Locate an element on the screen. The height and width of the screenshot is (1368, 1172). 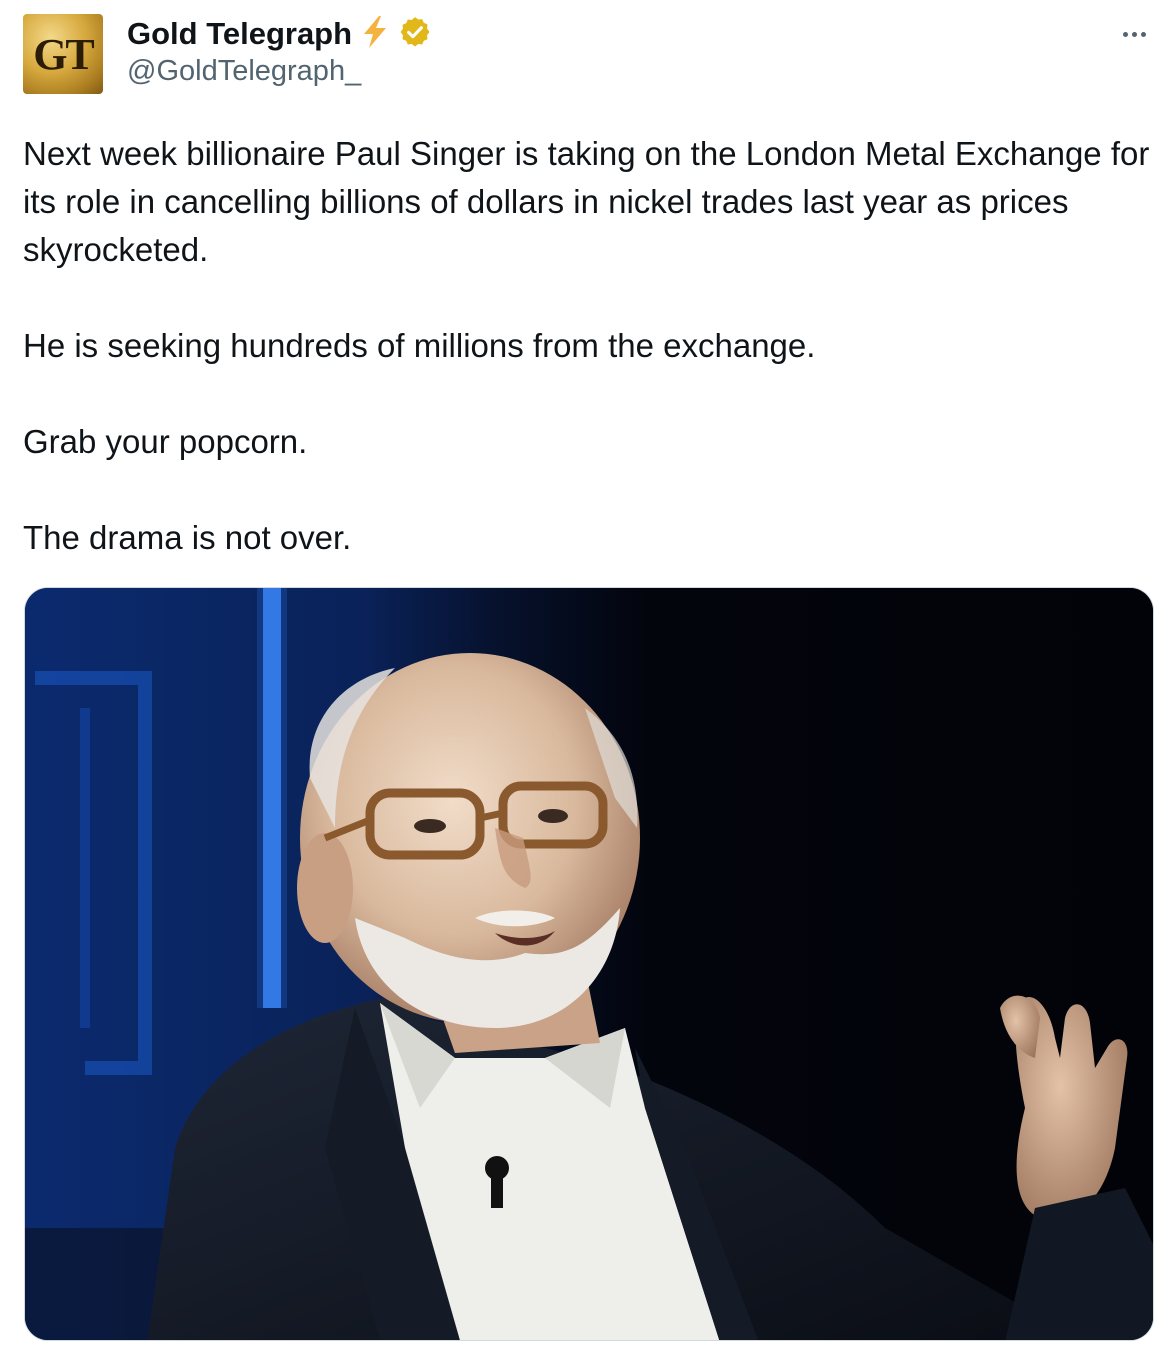
lightning-bolt-icon is located at coordinates (375, 34).